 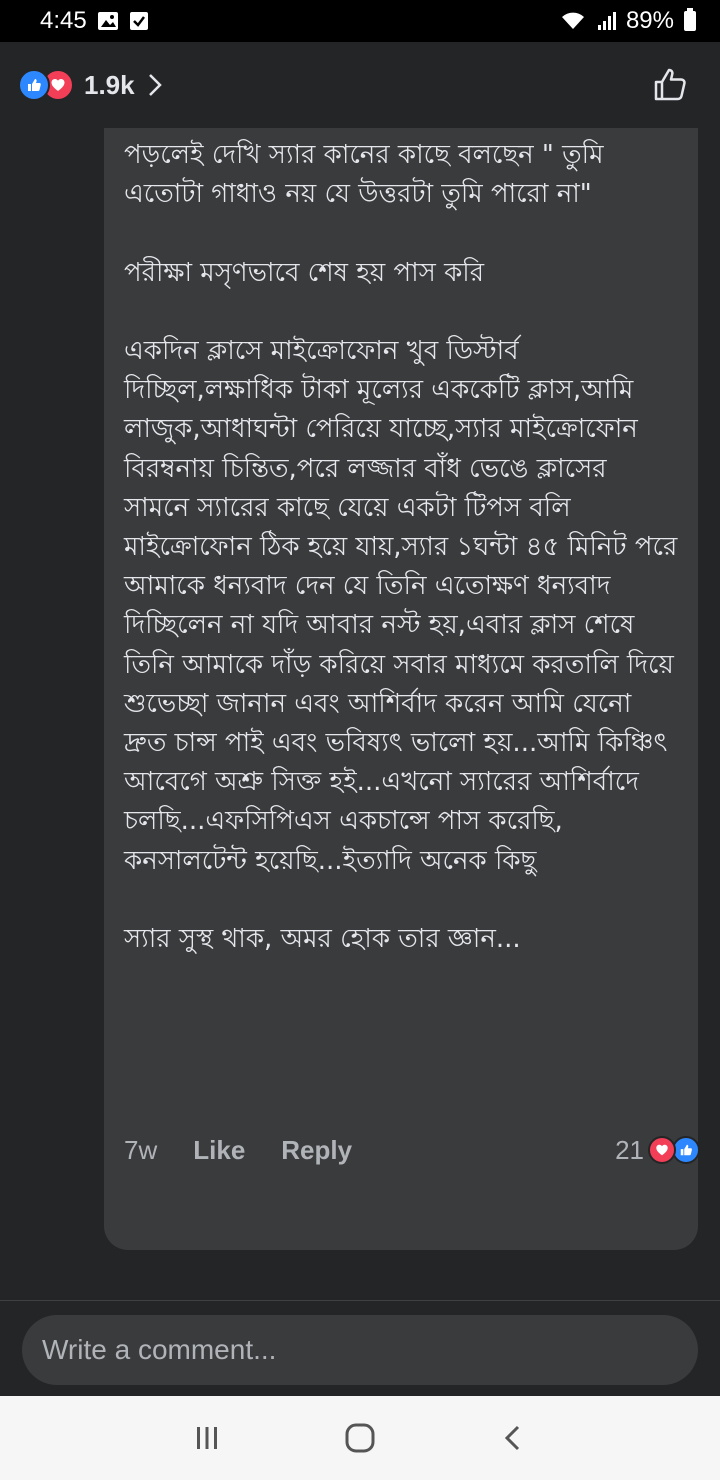 I want to click on chevron-right-icon, so click(x=155, y=85).